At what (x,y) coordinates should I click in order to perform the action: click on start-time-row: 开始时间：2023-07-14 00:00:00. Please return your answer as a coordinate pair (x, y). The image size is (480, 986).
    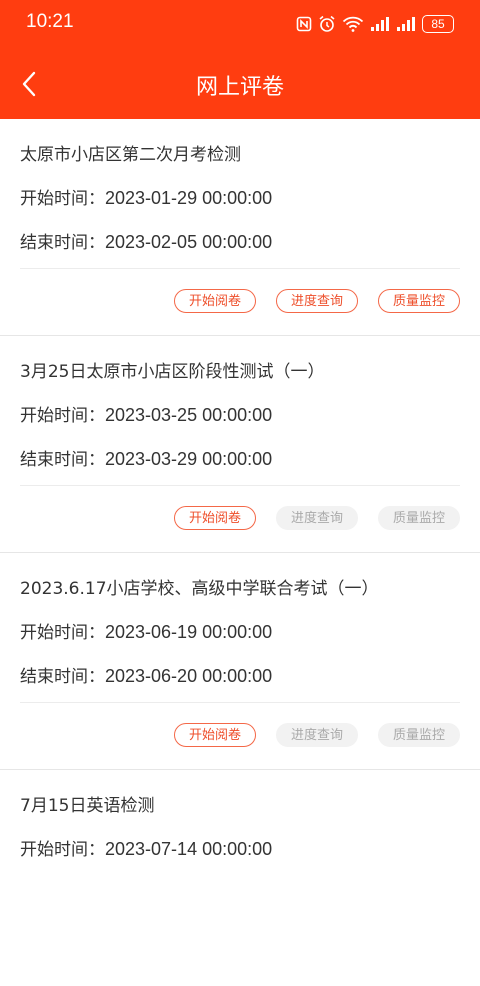
    Looking at the image, I should click on (146, 847).